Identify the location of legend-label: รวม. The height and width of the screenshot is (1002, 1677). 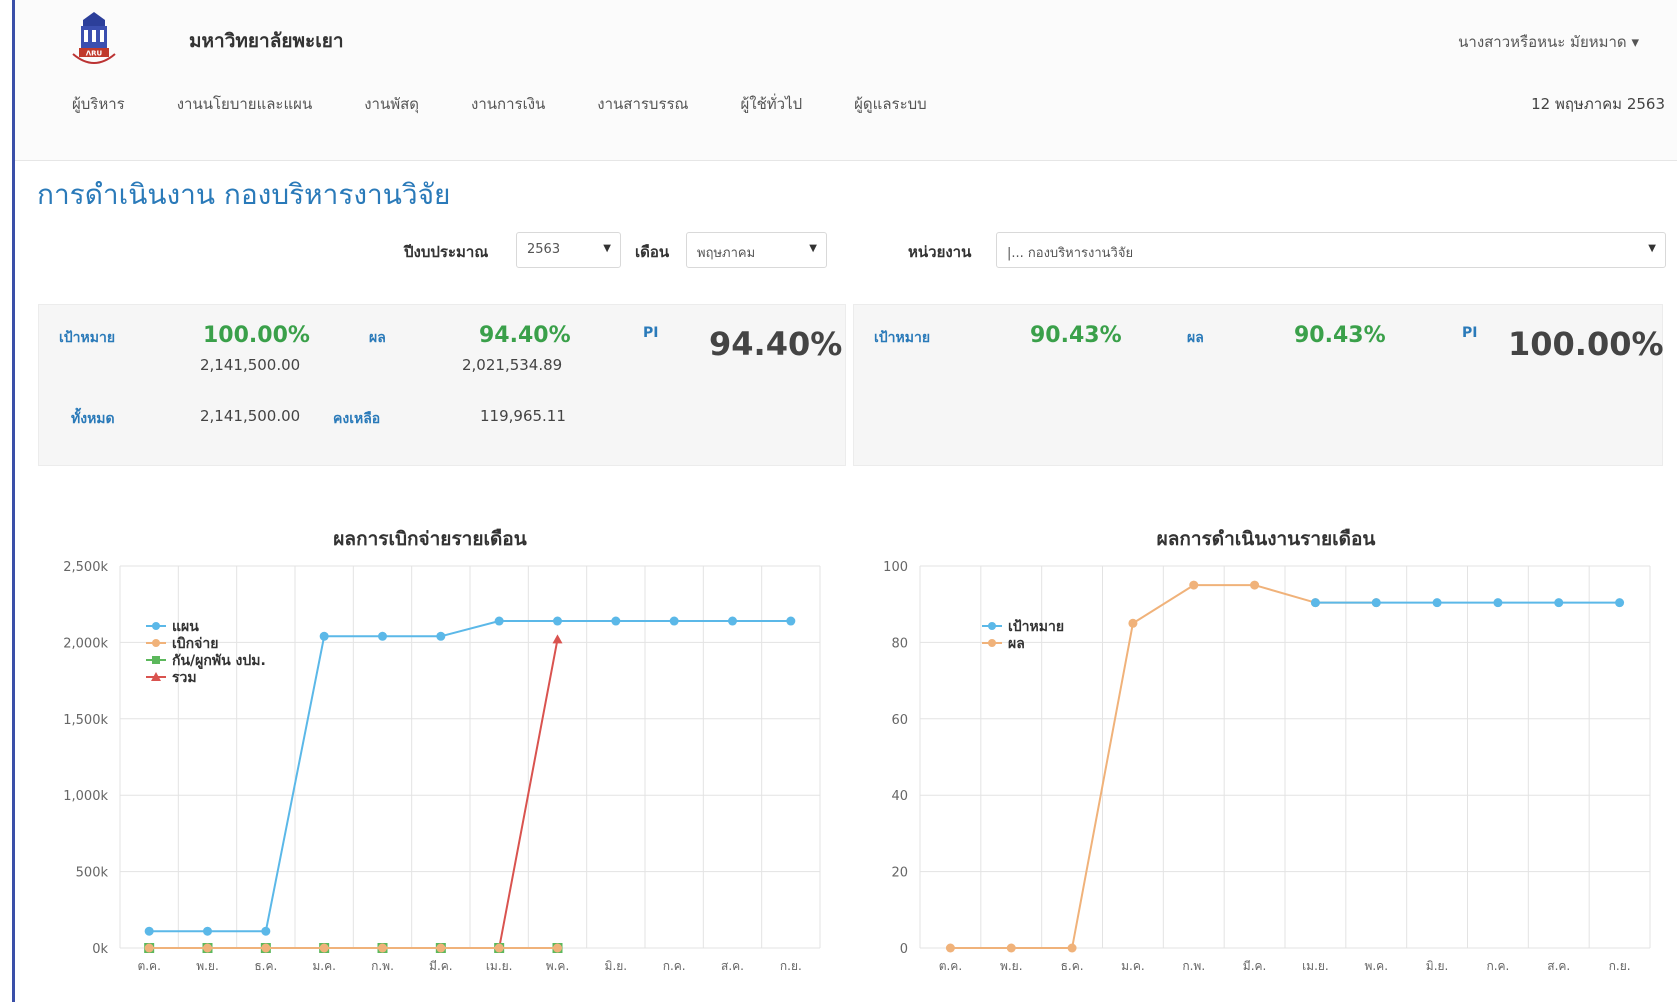
(184, 678).